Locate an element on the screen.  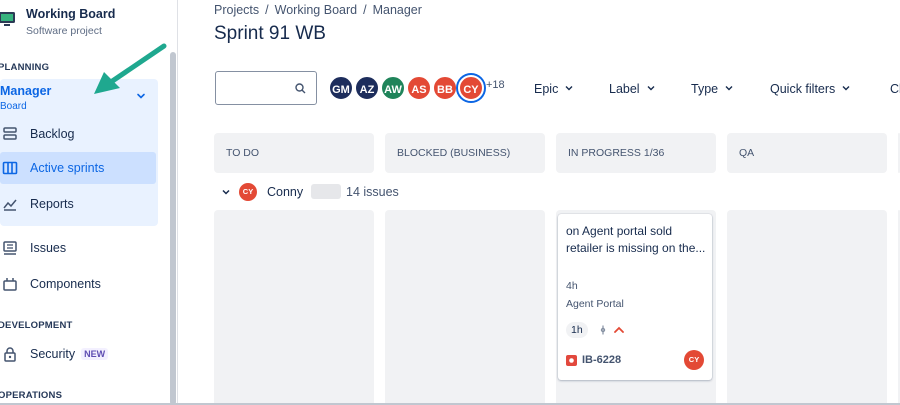
sidebar-item-label: Reports is located at coordinates (52, 204).